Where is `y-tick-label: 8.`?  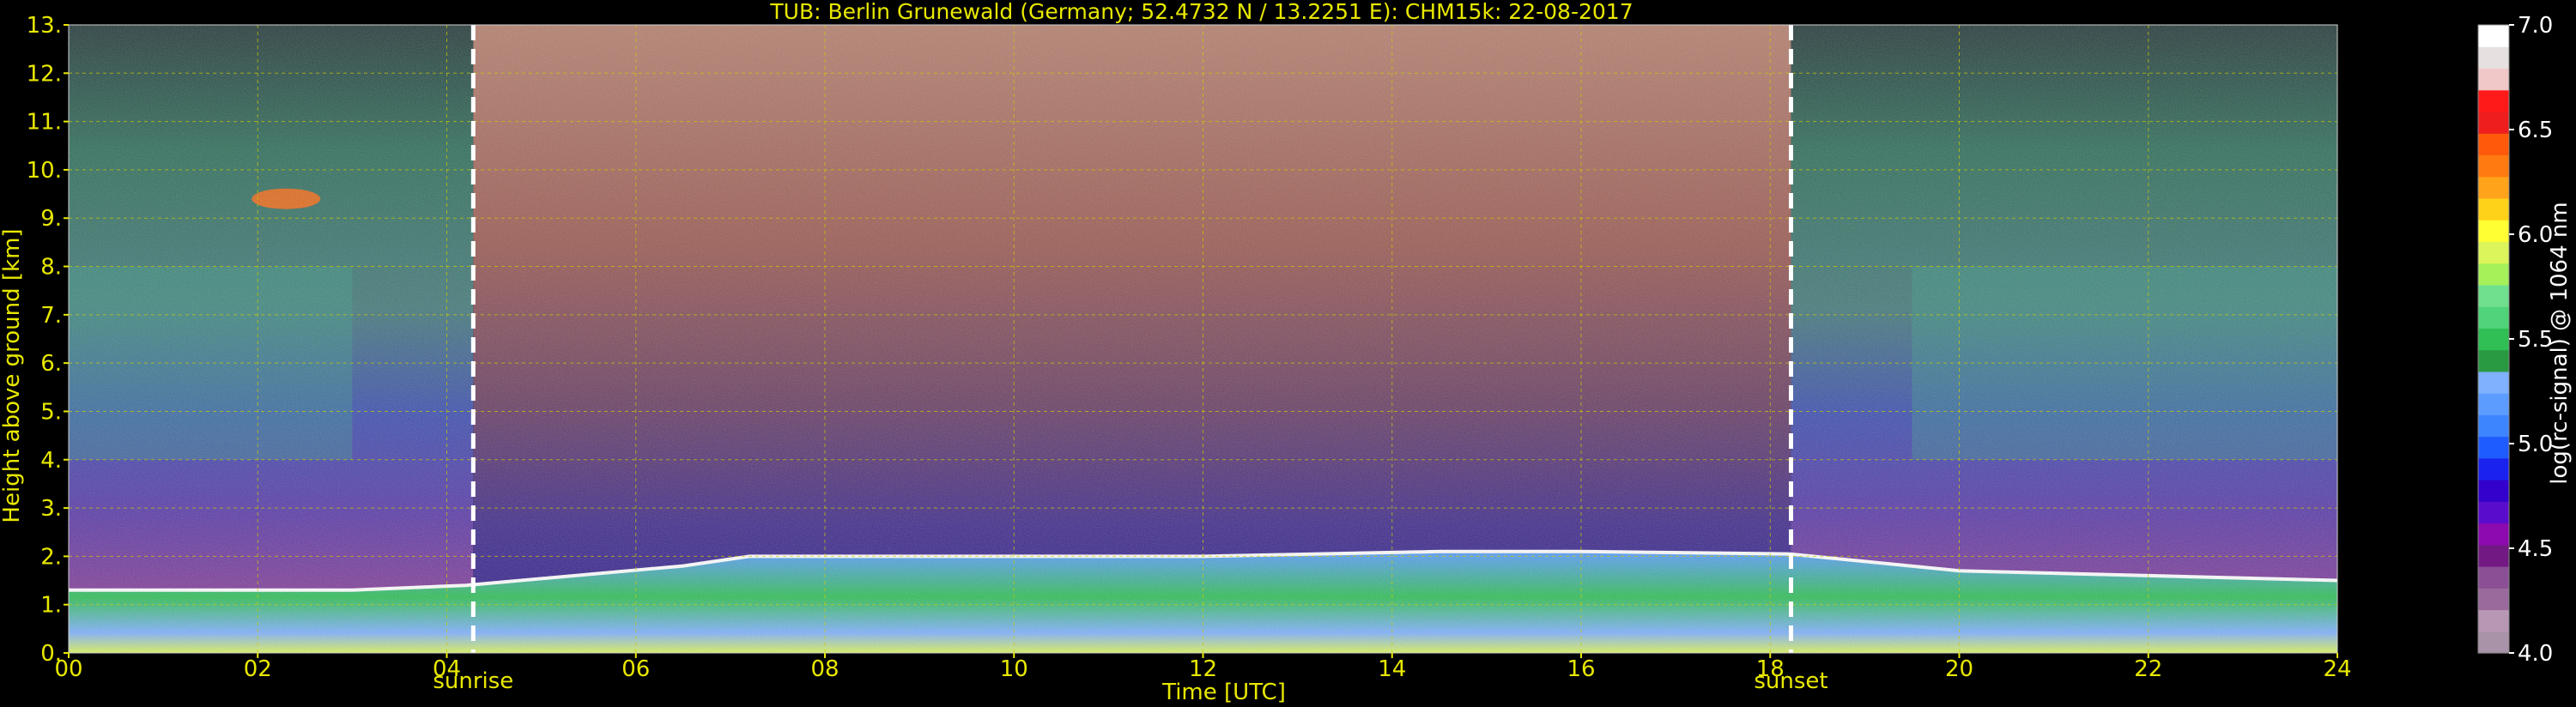 y-tick-label: 8. is located at coordinates (51, 268).